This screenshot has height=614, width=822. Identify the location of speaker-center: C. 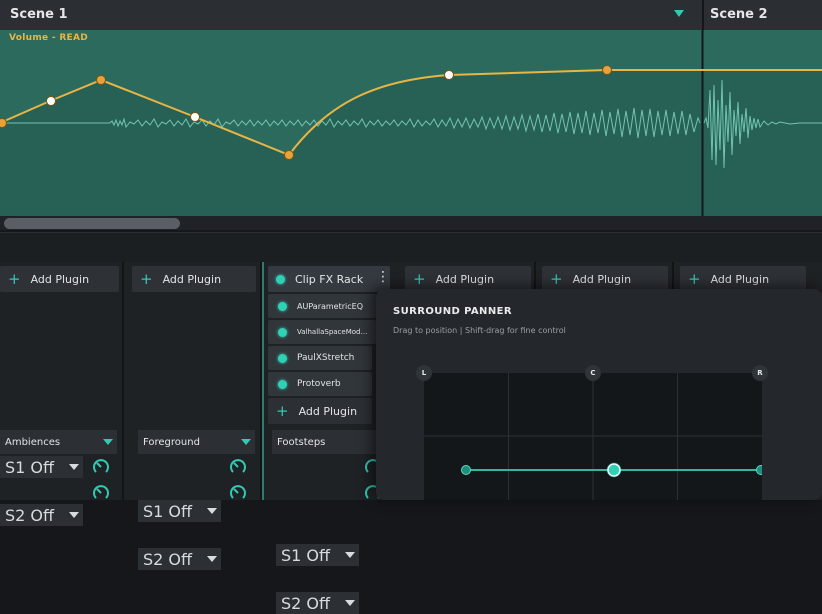
(593, 373).